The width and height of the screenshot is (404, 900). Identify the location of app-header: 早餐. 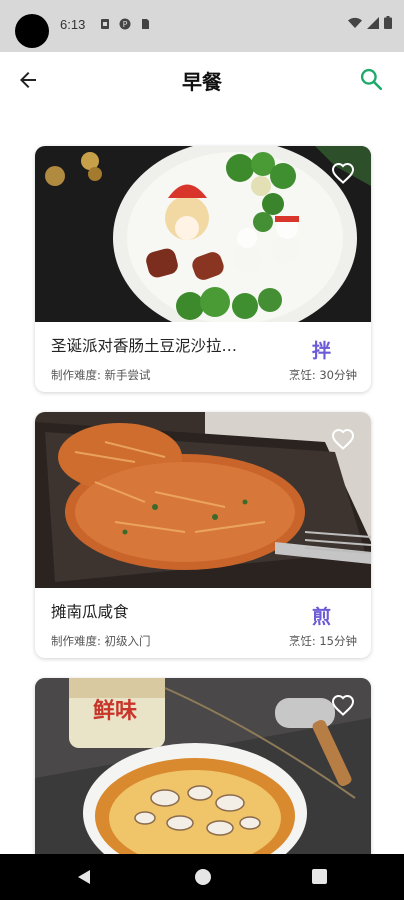
(202, 80).